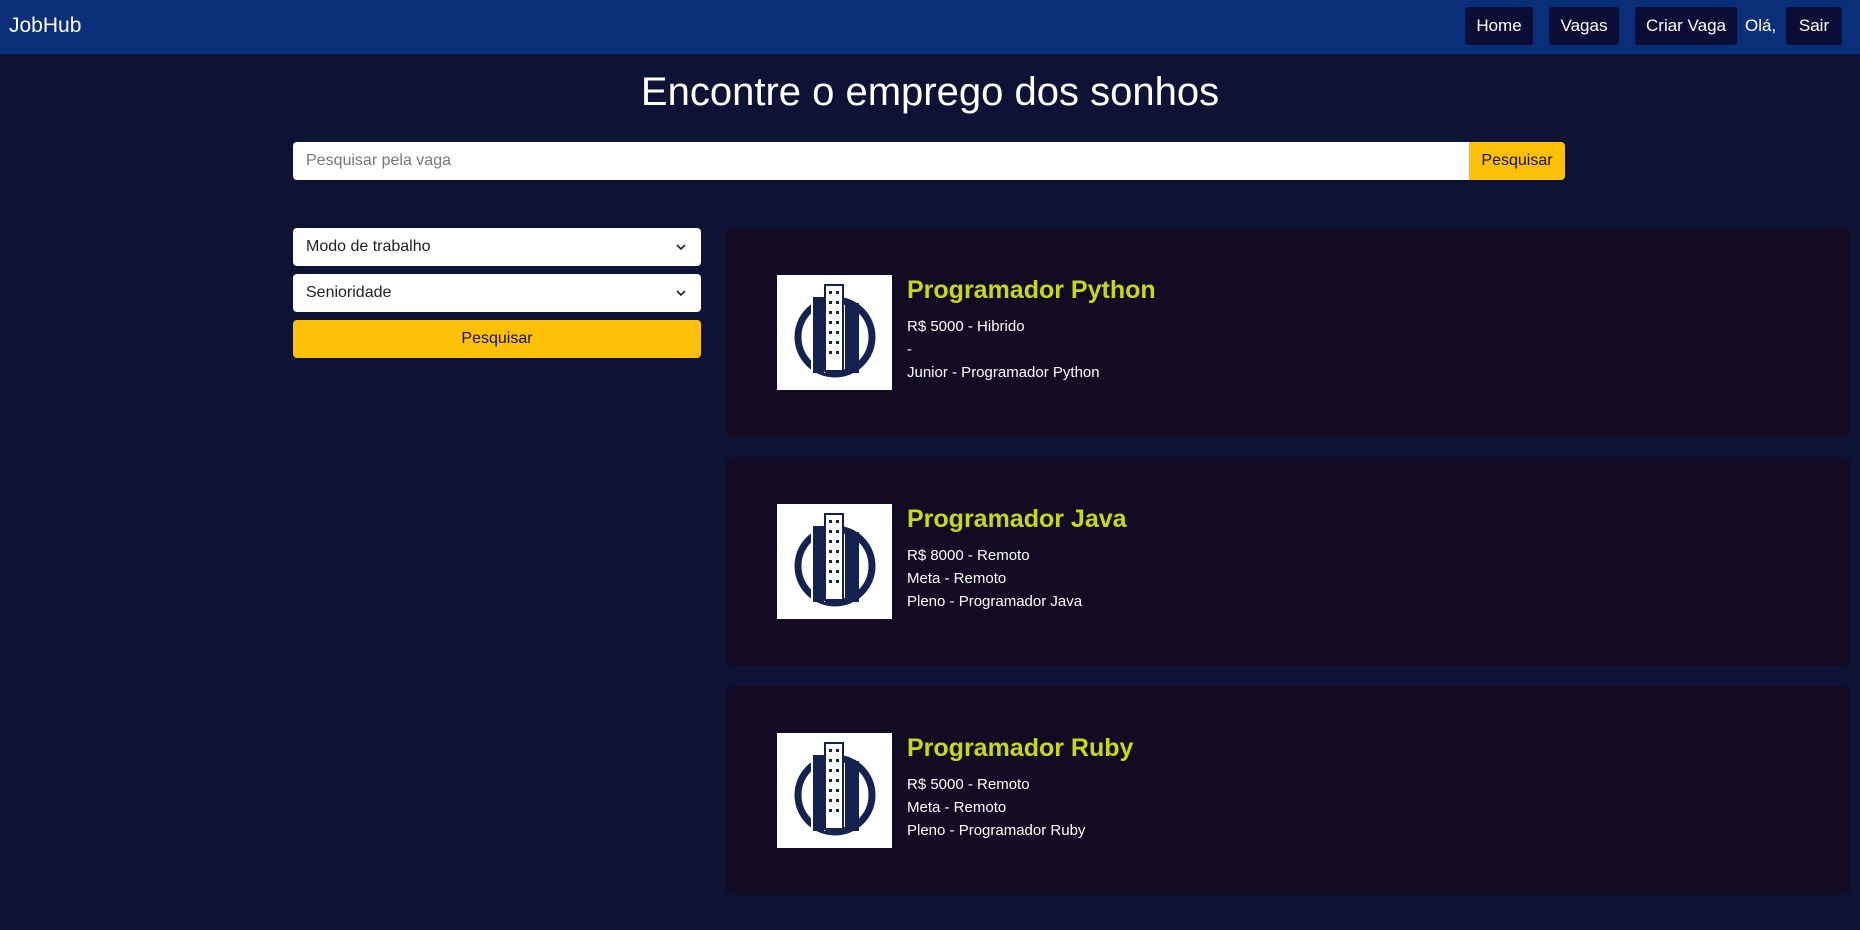 The width and height of the screenshot is (1860, 930). I want to click on senioridade-select: Senioridade, so click(497, 293).